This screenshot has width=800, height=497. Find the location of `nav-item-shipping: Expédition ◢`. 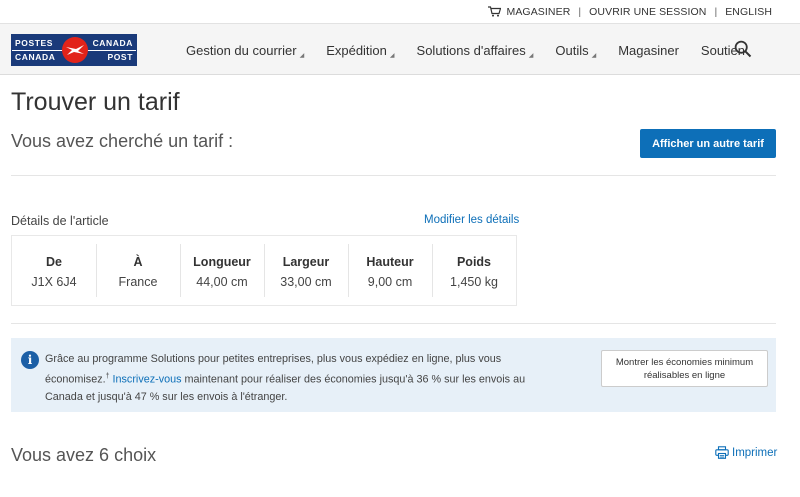

nav-item-shipping: Expédition ◢ is located at coordinates (360, 50).